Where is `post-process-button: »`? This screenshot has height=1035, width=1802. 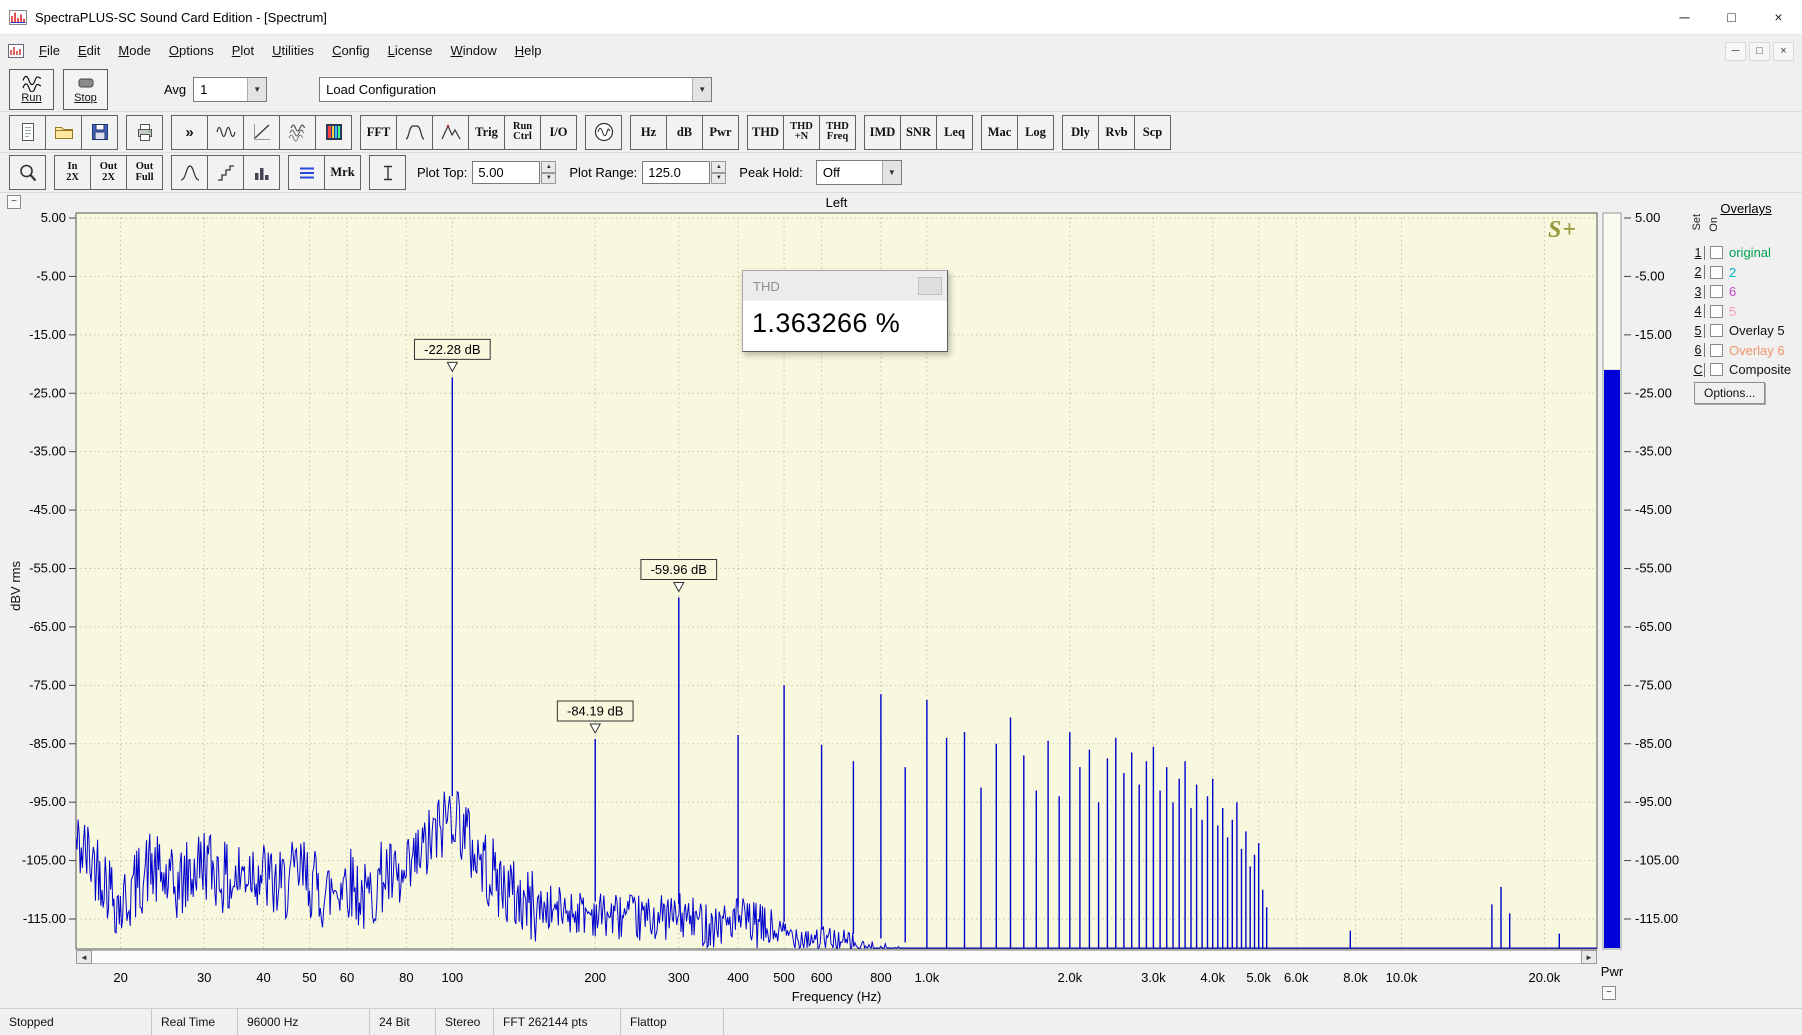 post-process-button: » is located at coordinates (189, 132).